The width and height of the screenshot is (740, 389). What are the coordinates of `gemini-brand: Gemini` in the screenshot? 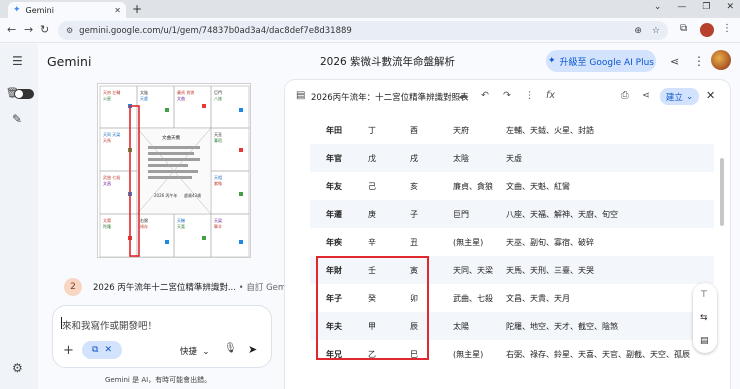 It's located at (69, 61).